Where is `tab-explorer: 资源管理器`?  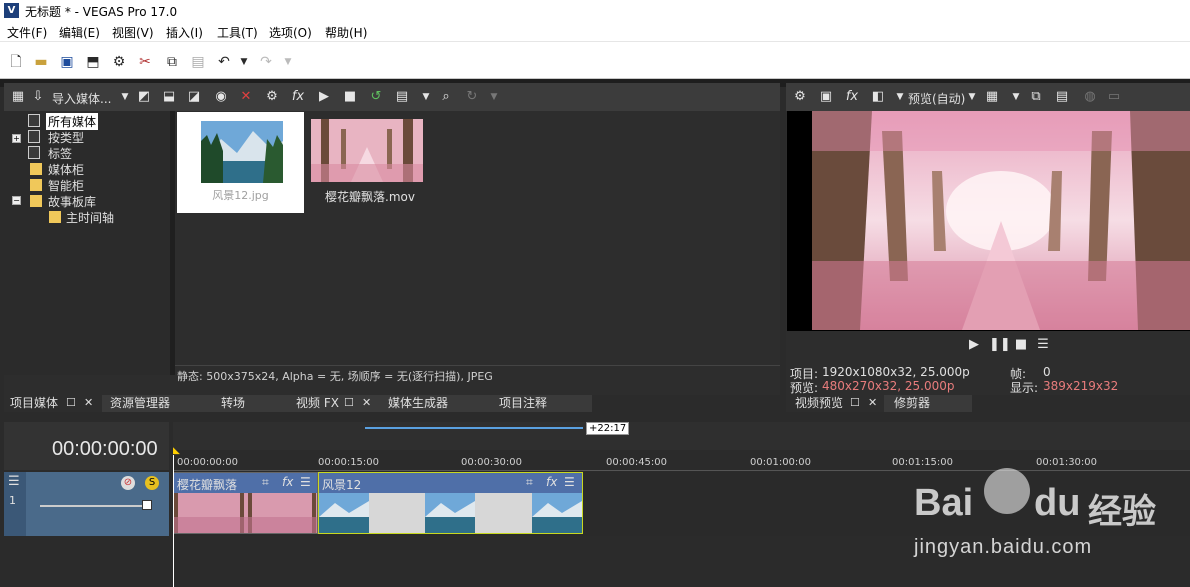 tab-explorer: 资源管理器 is located at coordinates (140, 403).